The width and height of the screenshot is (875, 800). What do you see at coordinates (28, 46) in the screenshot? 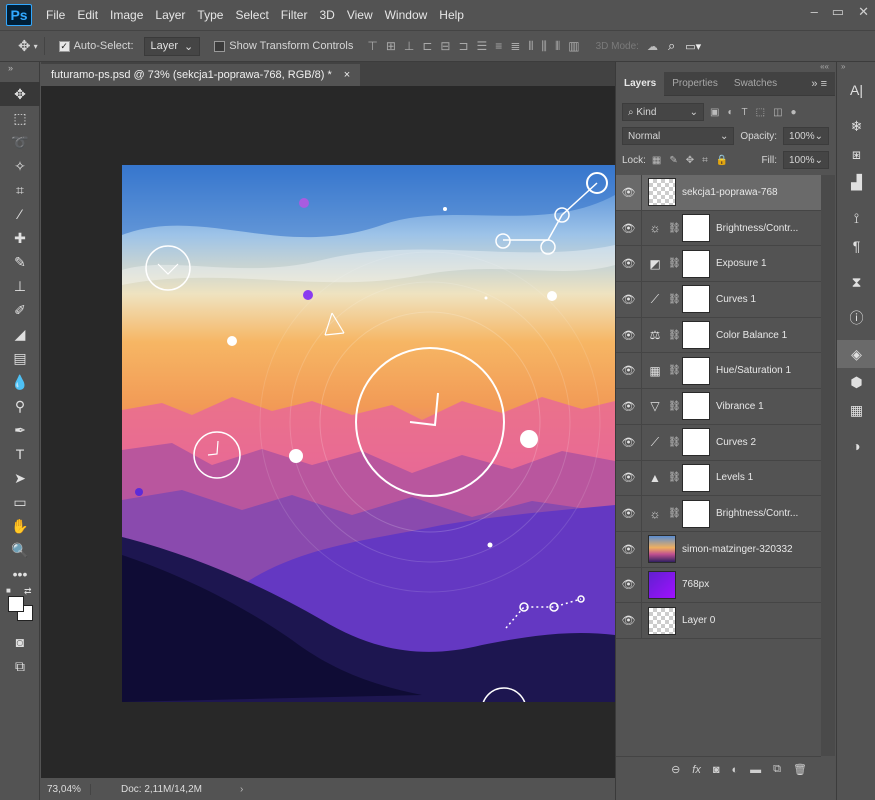
I see `move-tool-preset: ✥ ▾` at bounding box center [28, 46].